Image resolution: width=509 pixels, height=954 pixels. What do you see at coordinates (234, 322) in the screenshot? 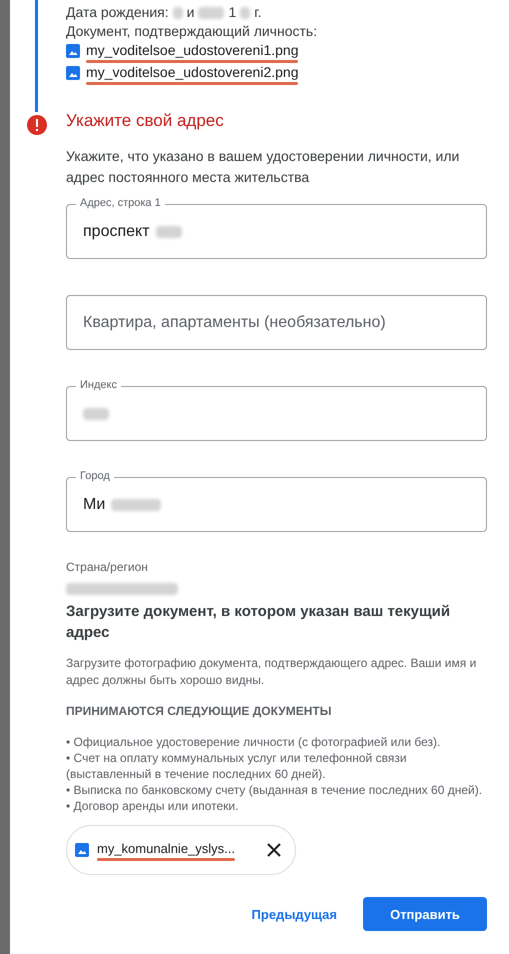
I see `placeholder-text: Квартира, апартаменты (необязательно)` at bounding box center [234, 322].